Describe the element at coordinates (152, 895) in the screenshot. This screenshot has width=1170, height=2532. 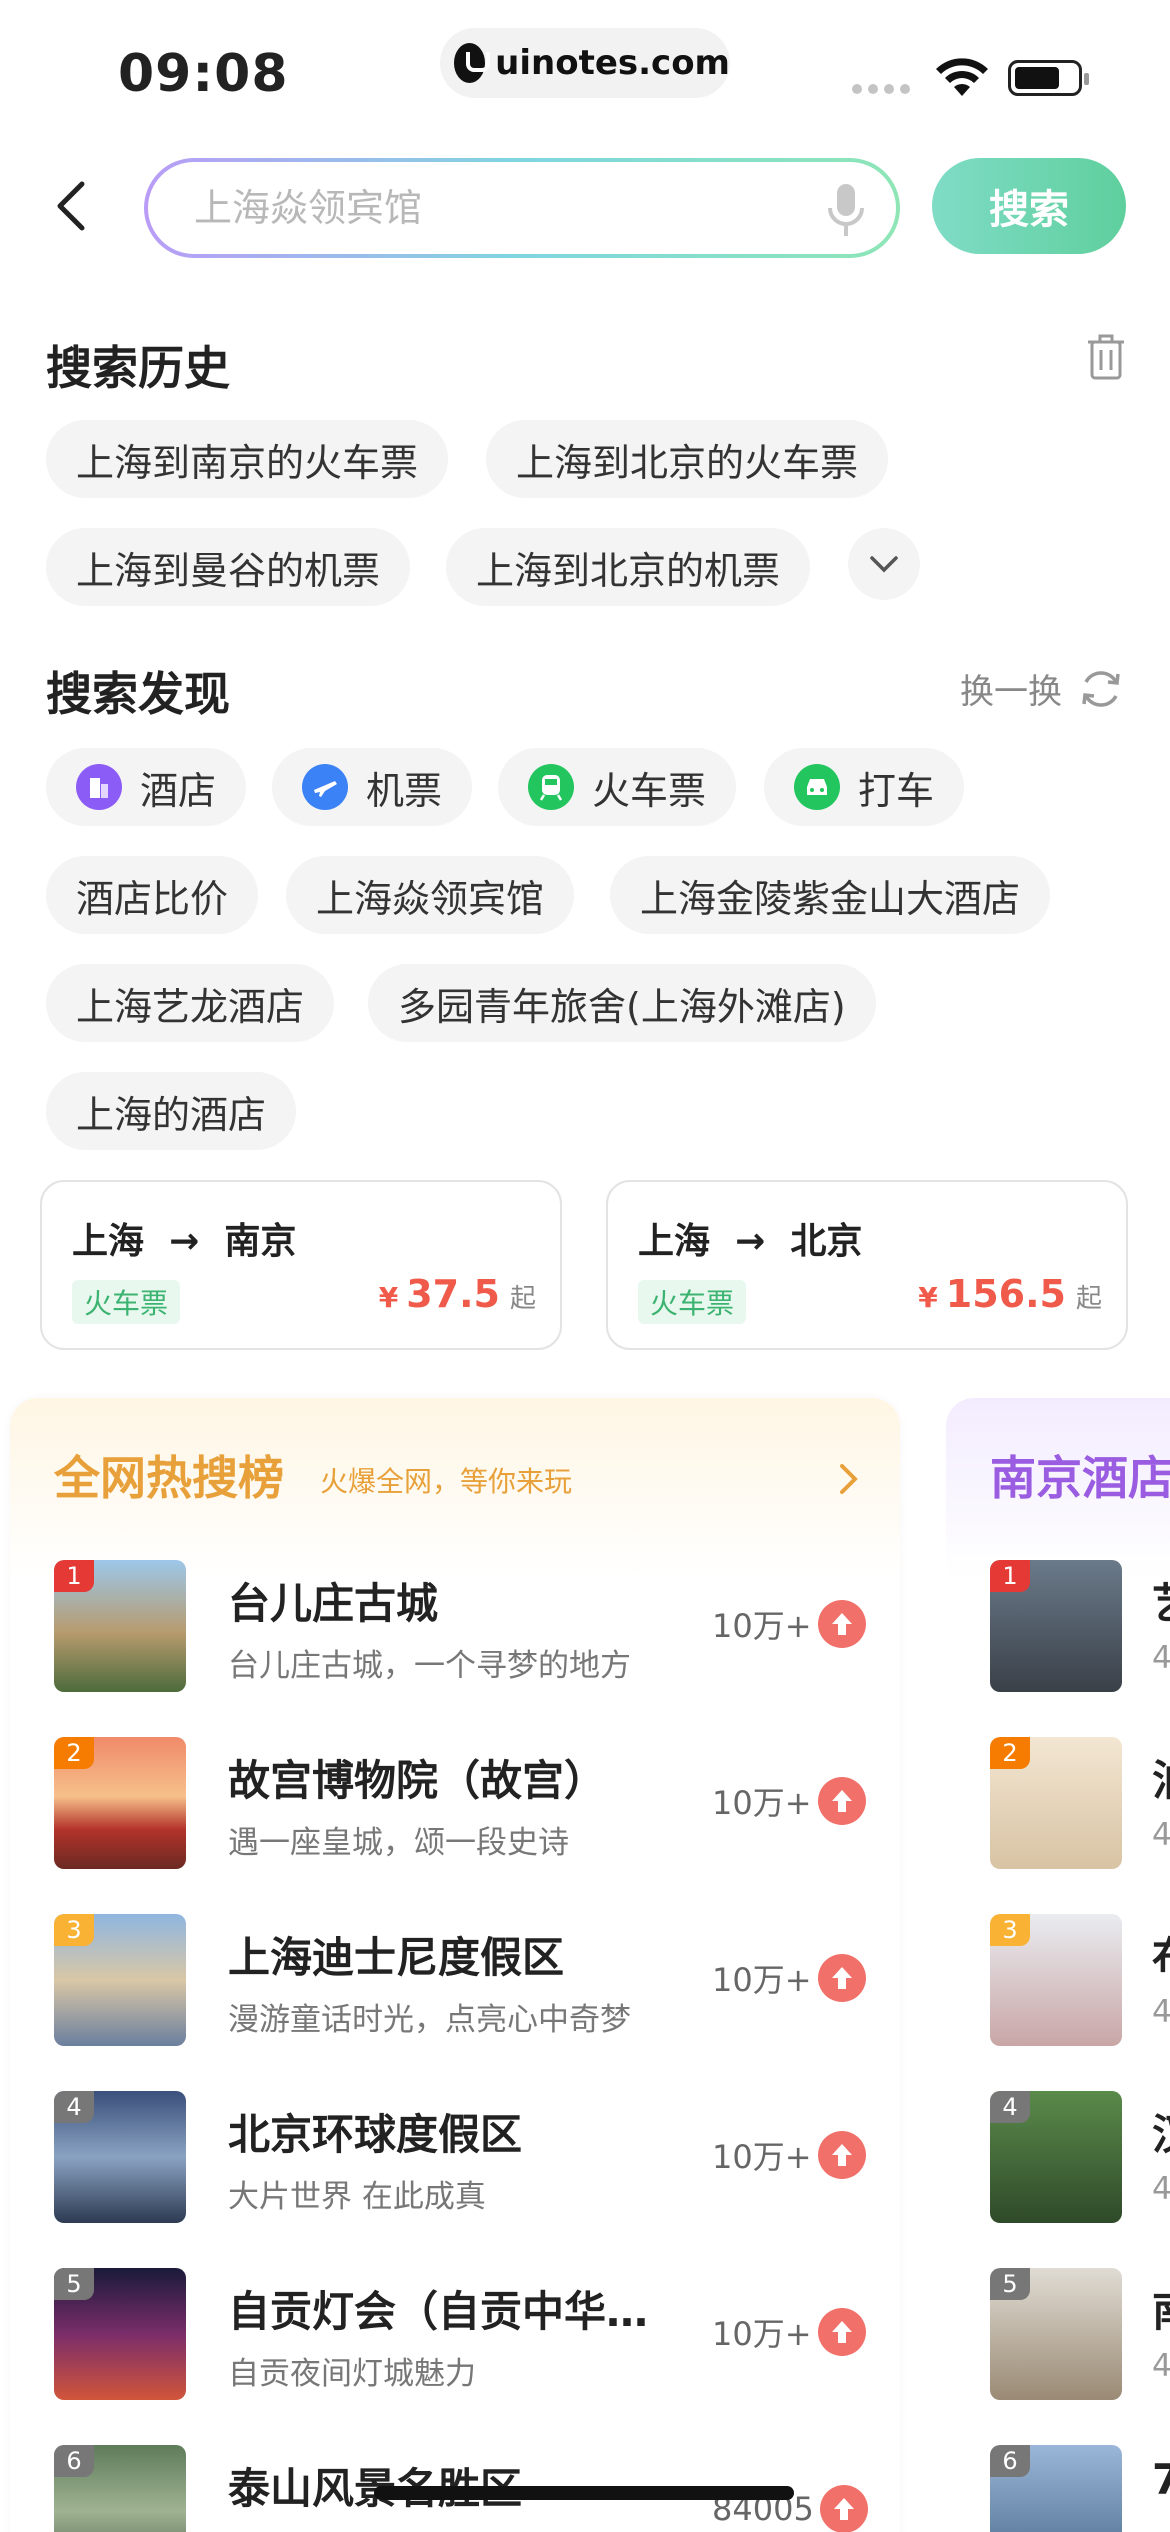
I see `discover-keyword: 酒店比价` at that location.